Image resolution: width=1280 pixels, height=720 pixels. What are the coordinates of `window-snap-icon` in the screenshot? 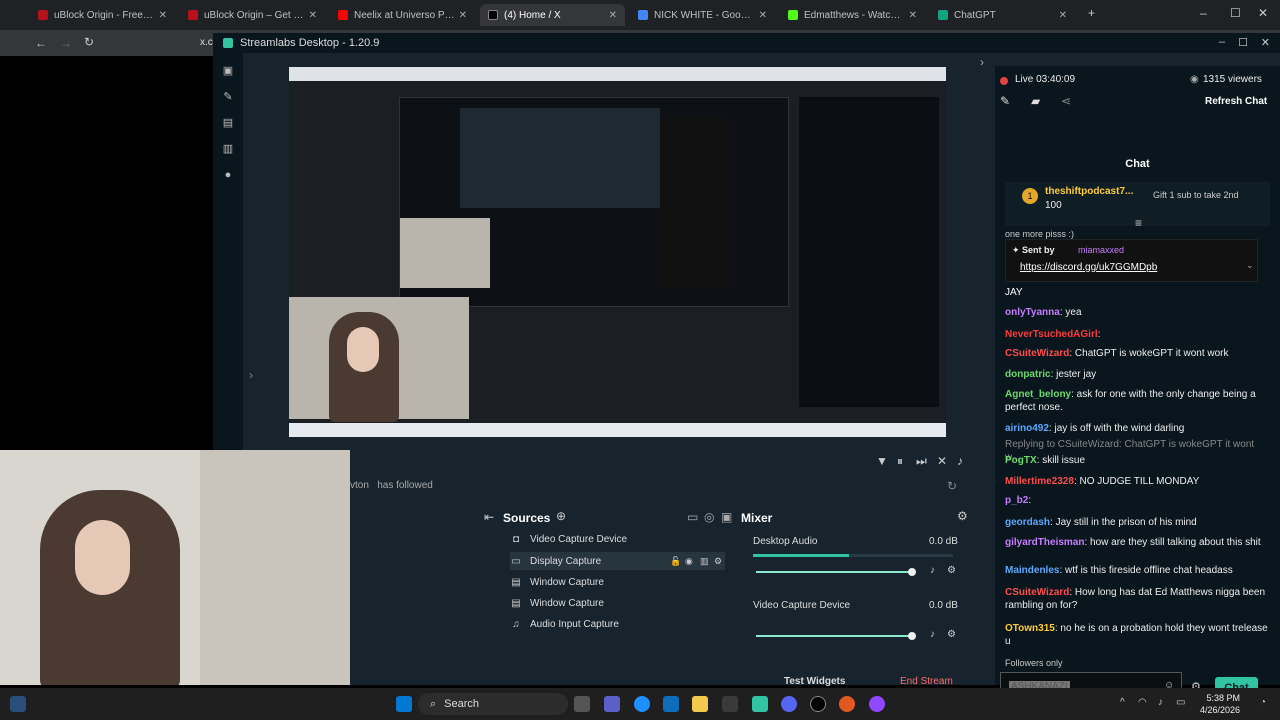 It's located at (18, 704).